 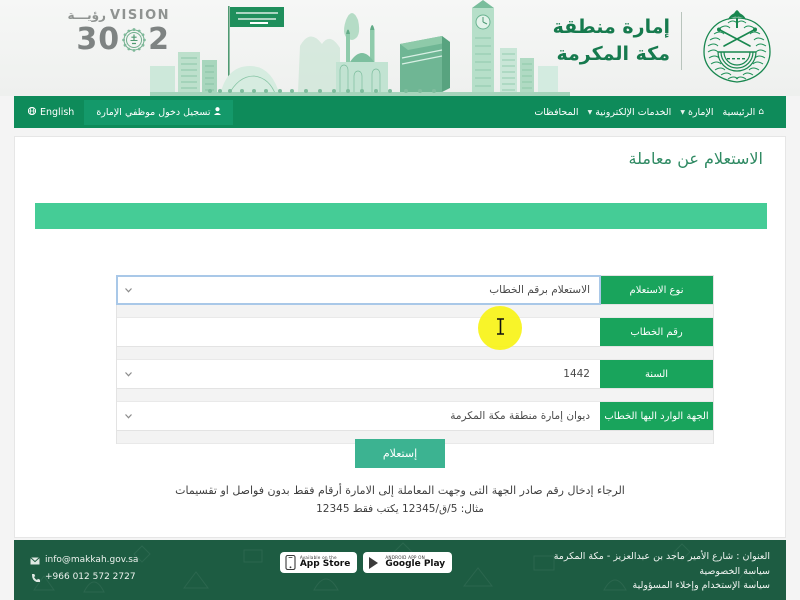 What do you see at coordinates (134, 40) in the screenshot?
I see `vision-2030-emblem` at bounding box center [134, 40].